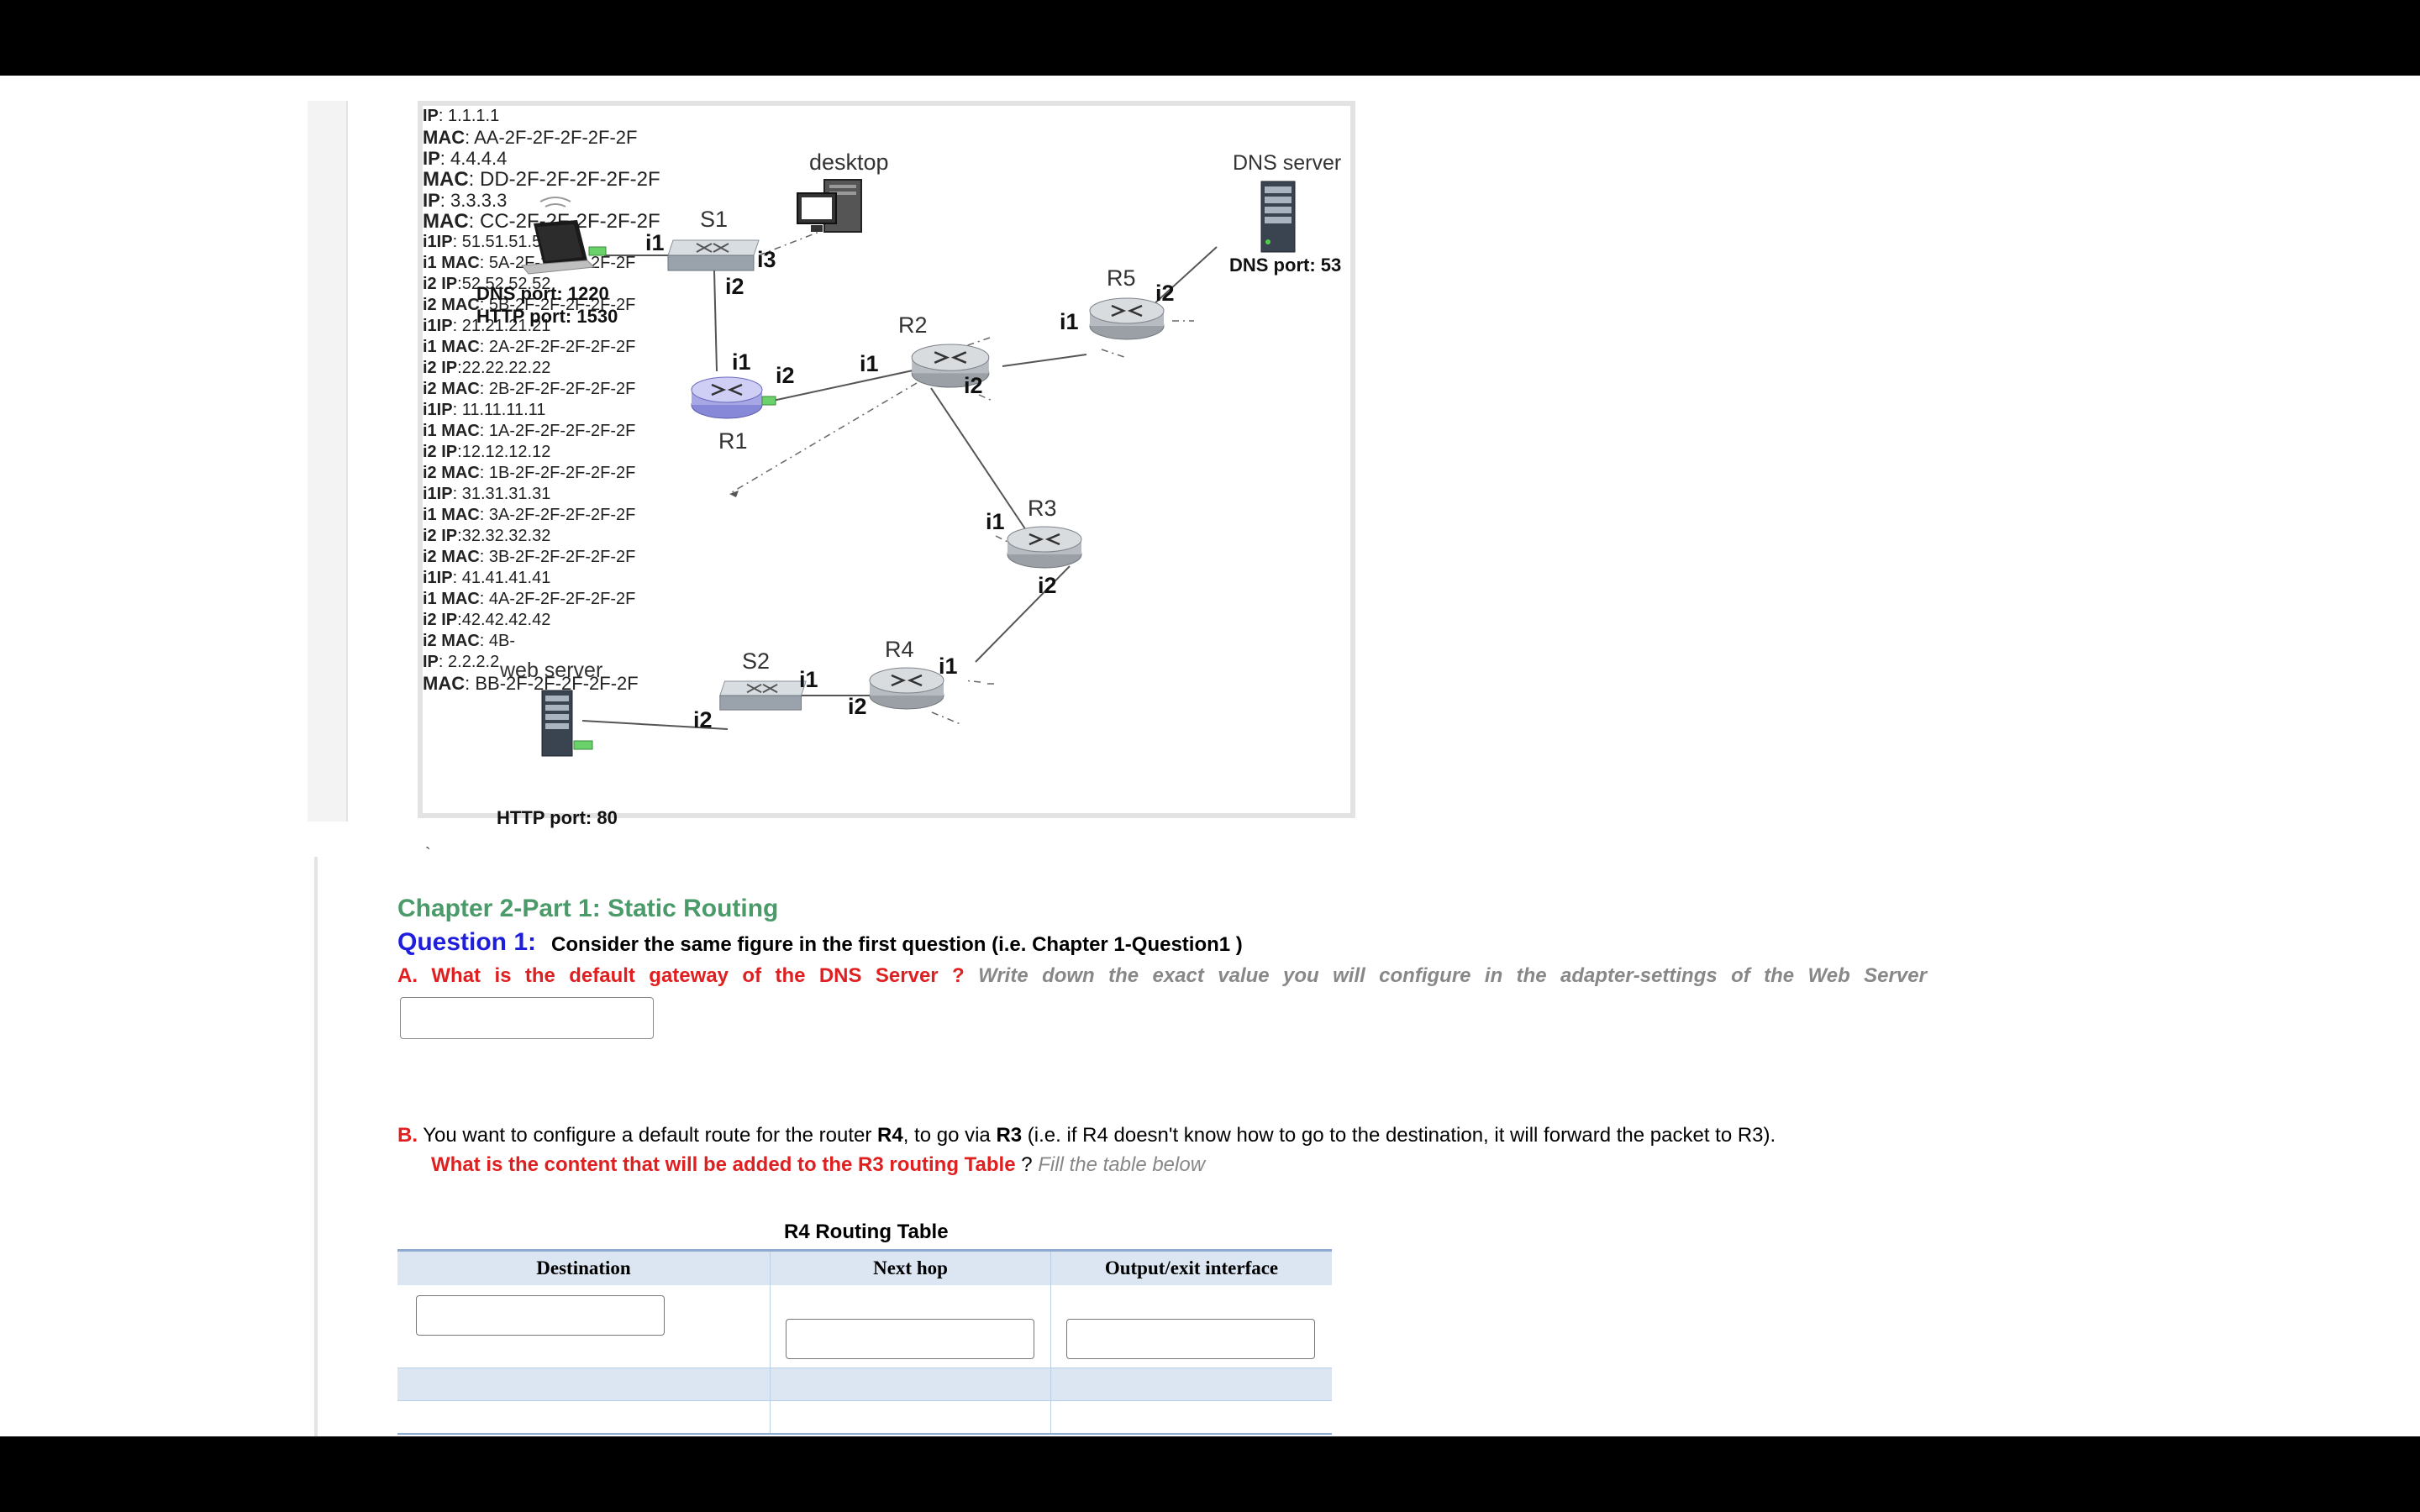 The image size is (2420, 1512). What do you see at coordinates (1494, 975) in the screenshot?
I see `qa-gray-8: in` at bounding box center [1494, 975].